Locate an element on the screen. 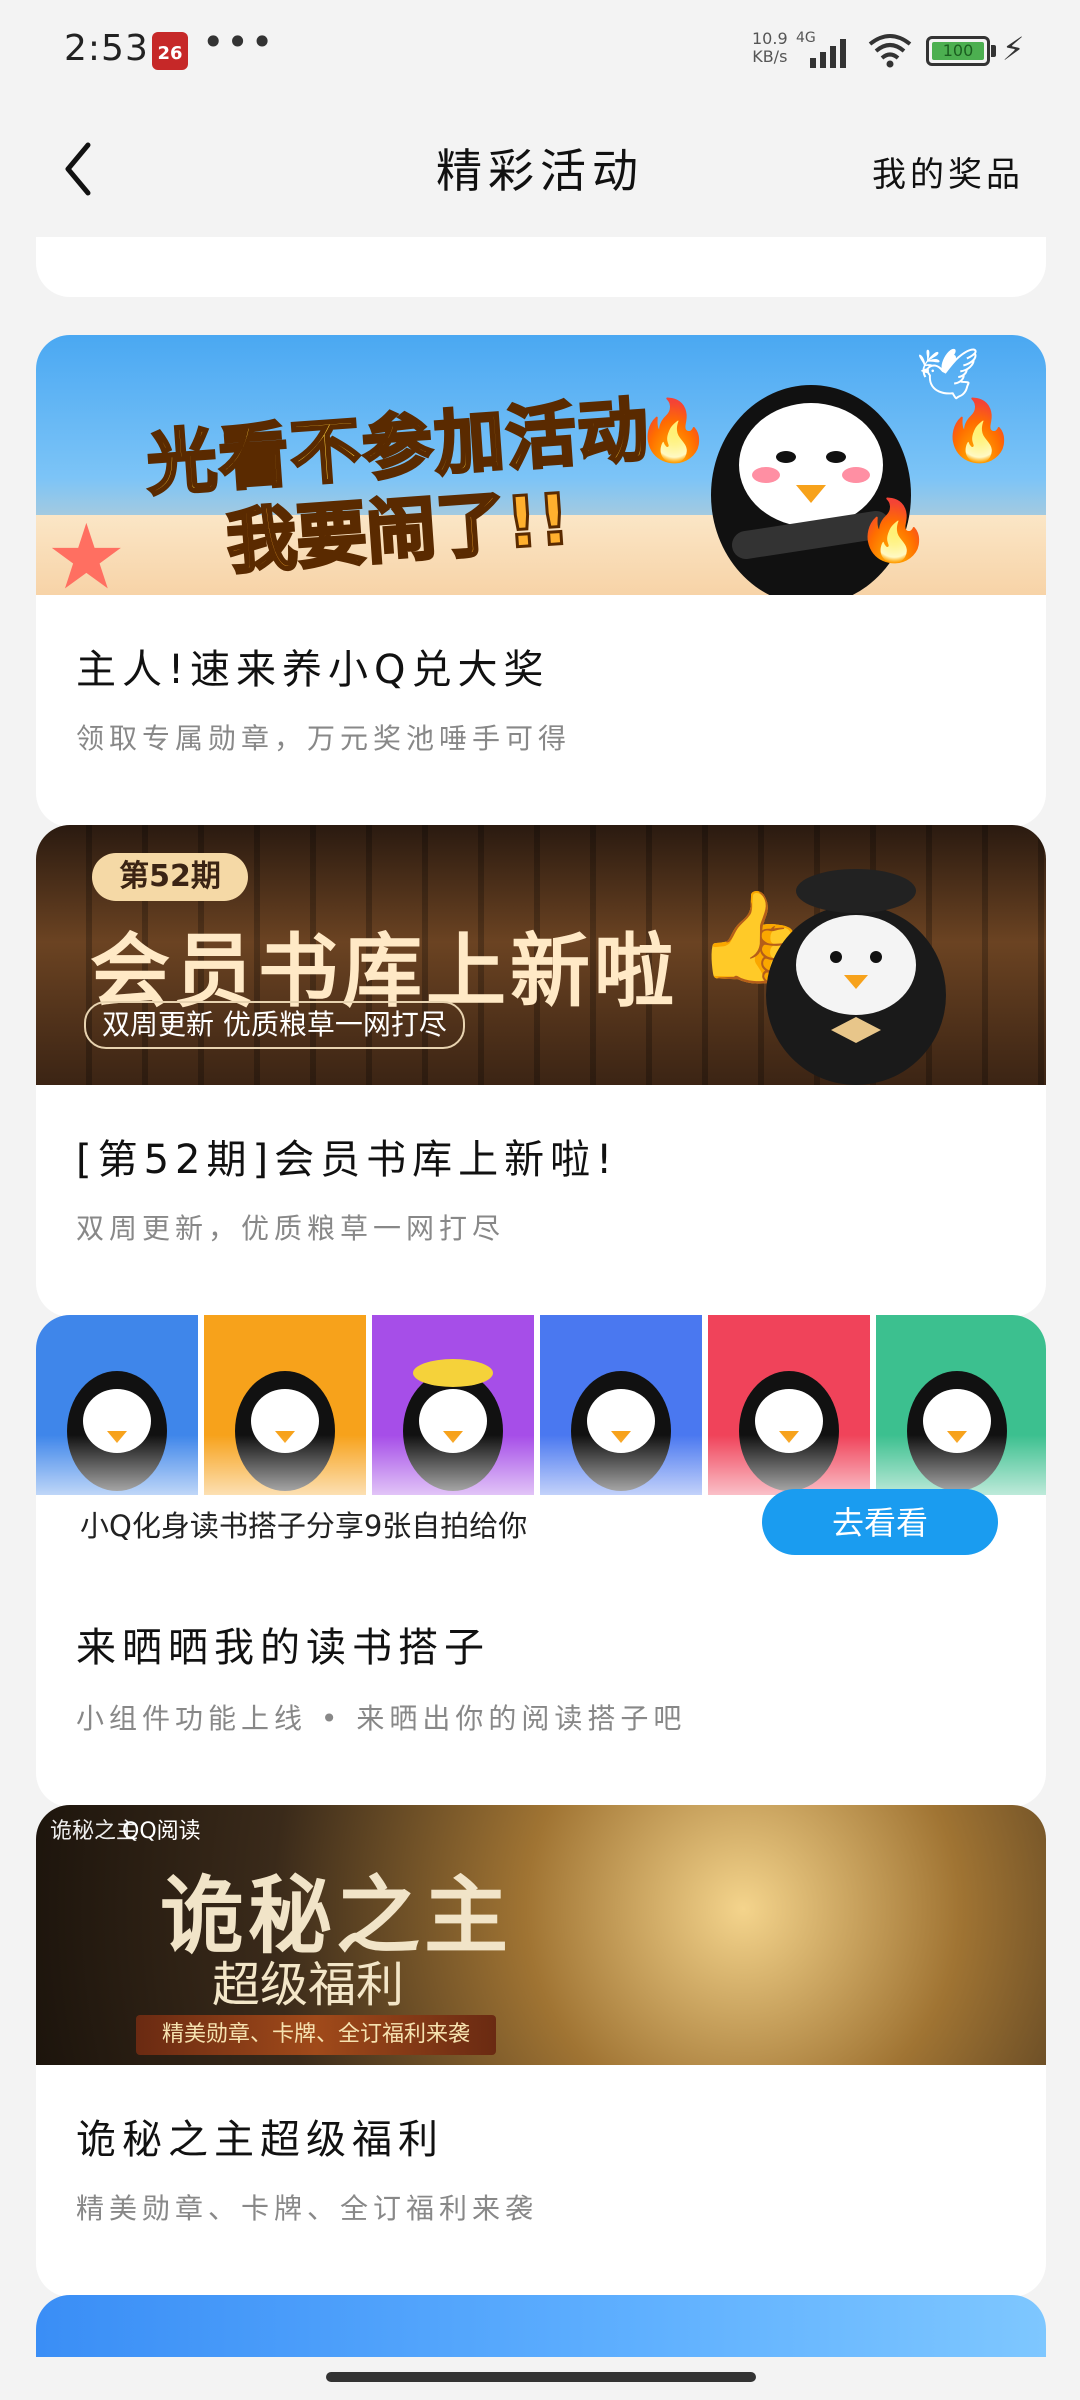  activity-card is located at coordinates (541, 2326).